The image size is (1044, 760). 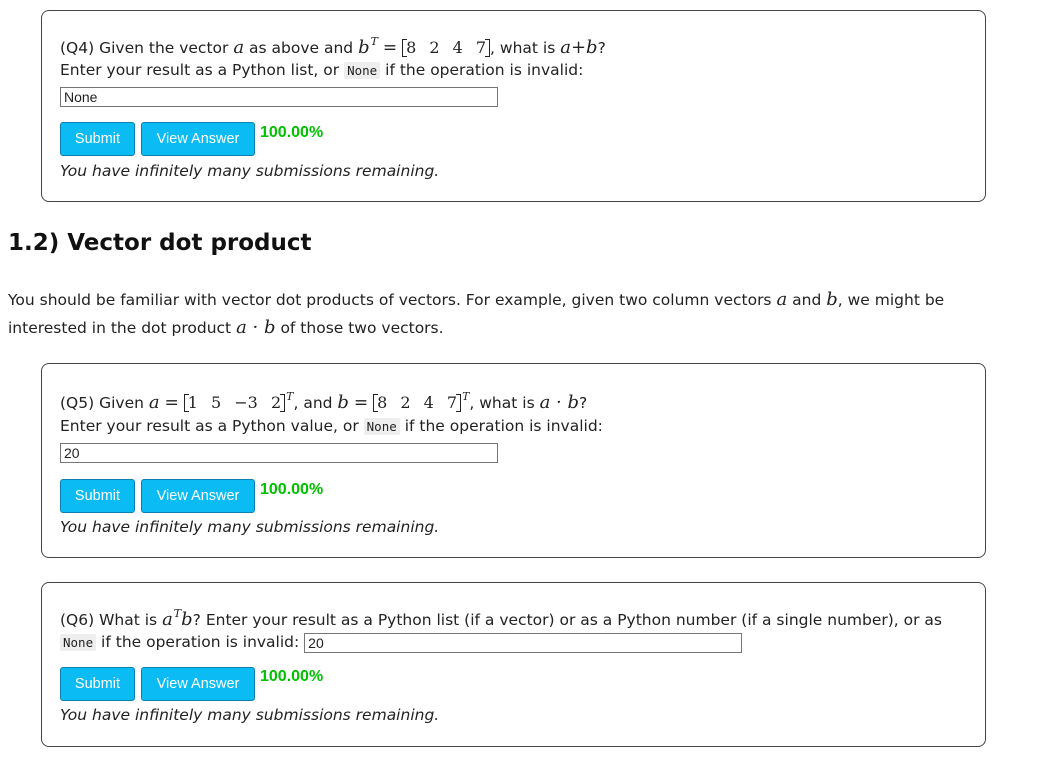 I want to click on q5-instruction-post: if the operation is invalid:, so click(x=503, y=426).